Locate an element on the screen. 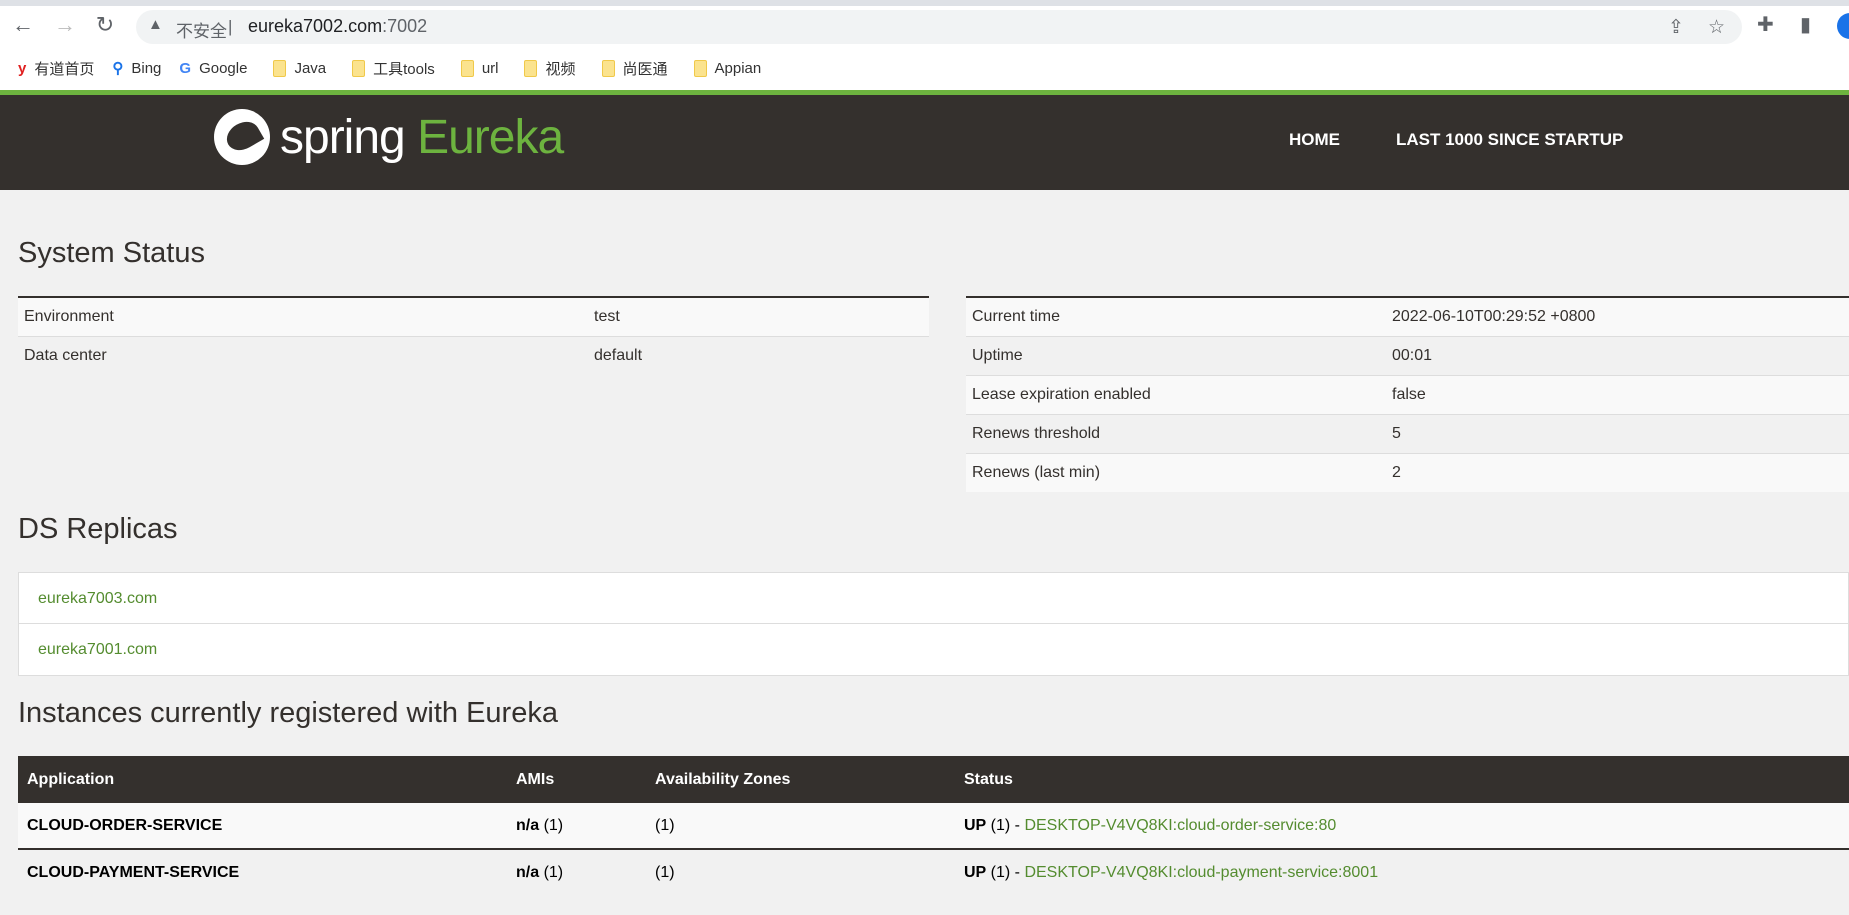 The height and width of the screenshot is (915, 1849). bookmark-label: 工具tools is located at coordinates (404, 69).